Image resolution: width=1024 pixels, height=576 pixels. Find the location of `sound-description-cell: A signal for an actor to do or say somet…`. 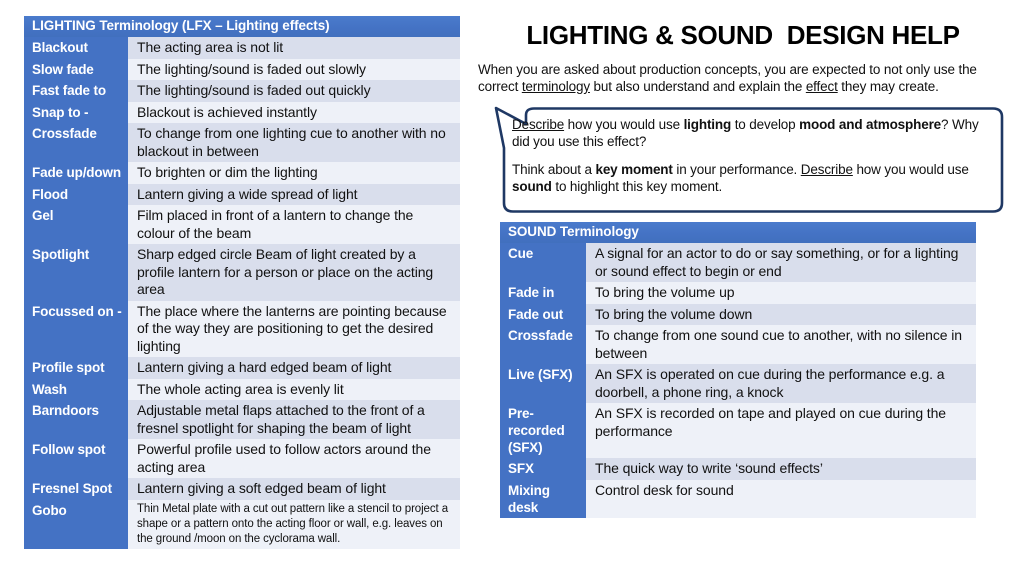

sound-description-cell: A signal for an actor to do or say somet… is located at coordinates (781, 262).